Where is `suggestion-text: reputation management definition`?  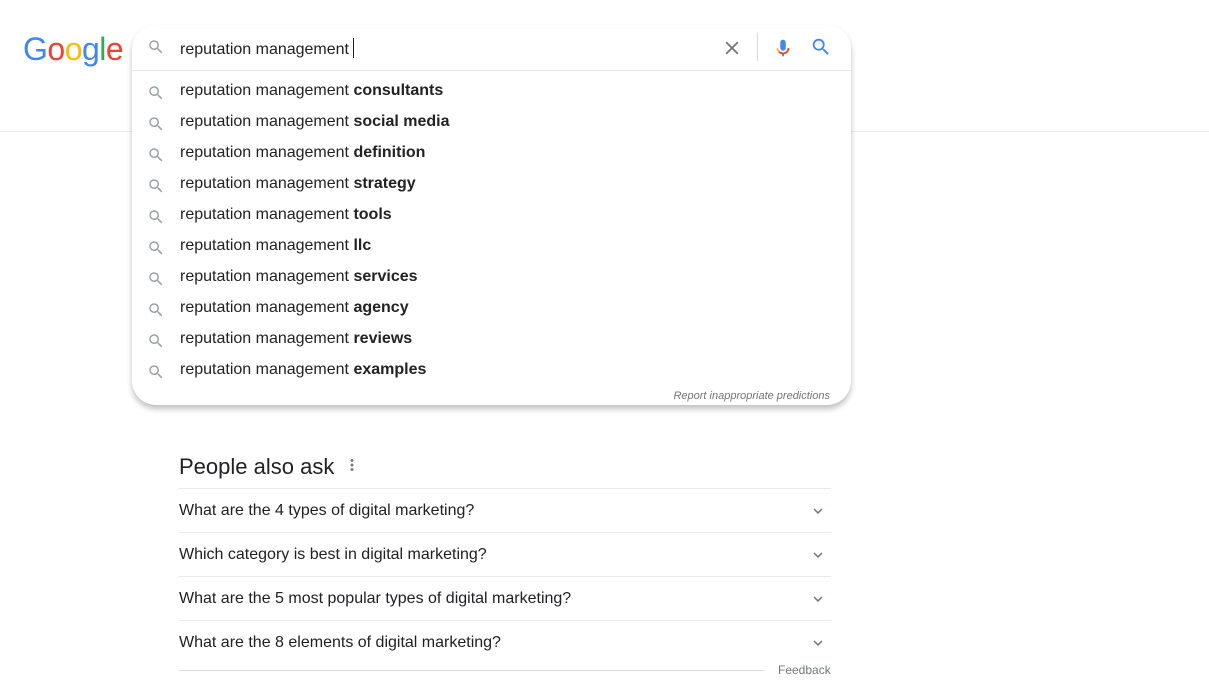
suggestion-text: reputation management definition is located at coordinates (302, 152).